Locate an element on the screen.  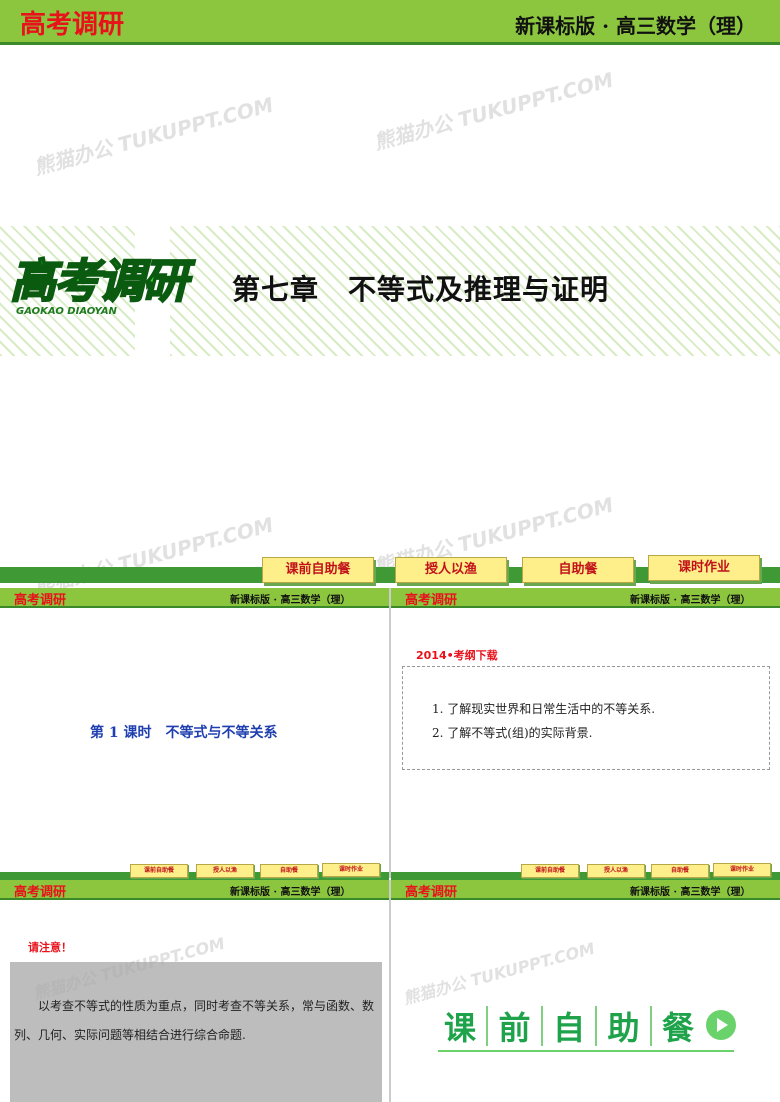
chapter-title: 第七章 不等式及推理与证明 is located at coordinates (421, 289).